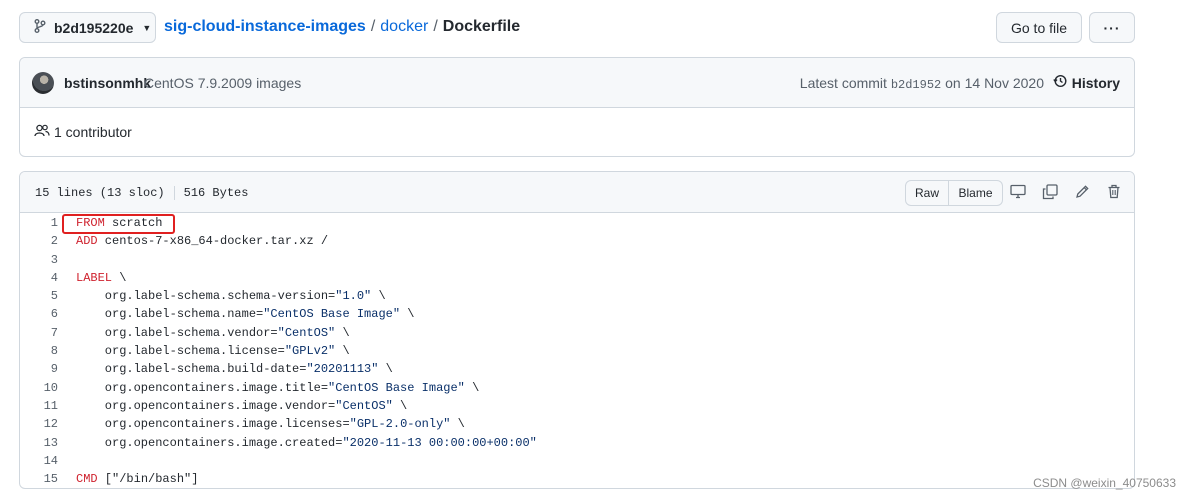 This screenshot has height=495, width=1184. I want to click on avatar, so click(43, 83).